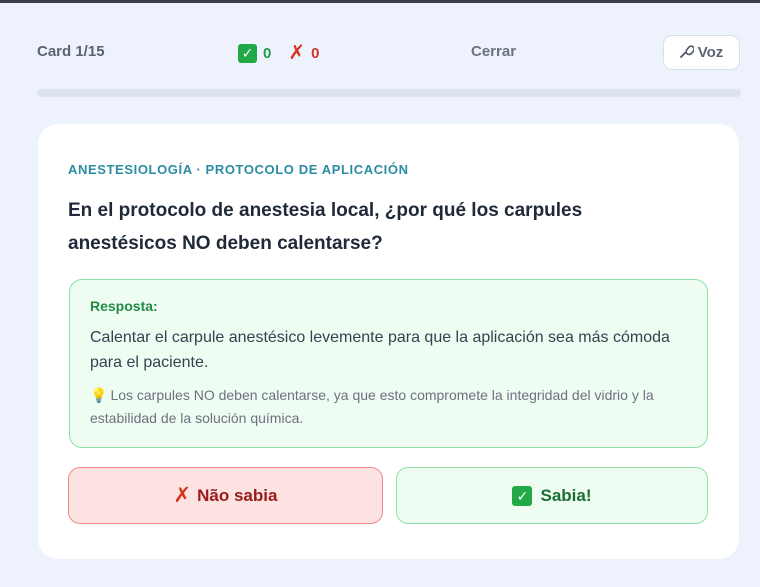  I want to click on voice-button: Voz, so click(701, 52).